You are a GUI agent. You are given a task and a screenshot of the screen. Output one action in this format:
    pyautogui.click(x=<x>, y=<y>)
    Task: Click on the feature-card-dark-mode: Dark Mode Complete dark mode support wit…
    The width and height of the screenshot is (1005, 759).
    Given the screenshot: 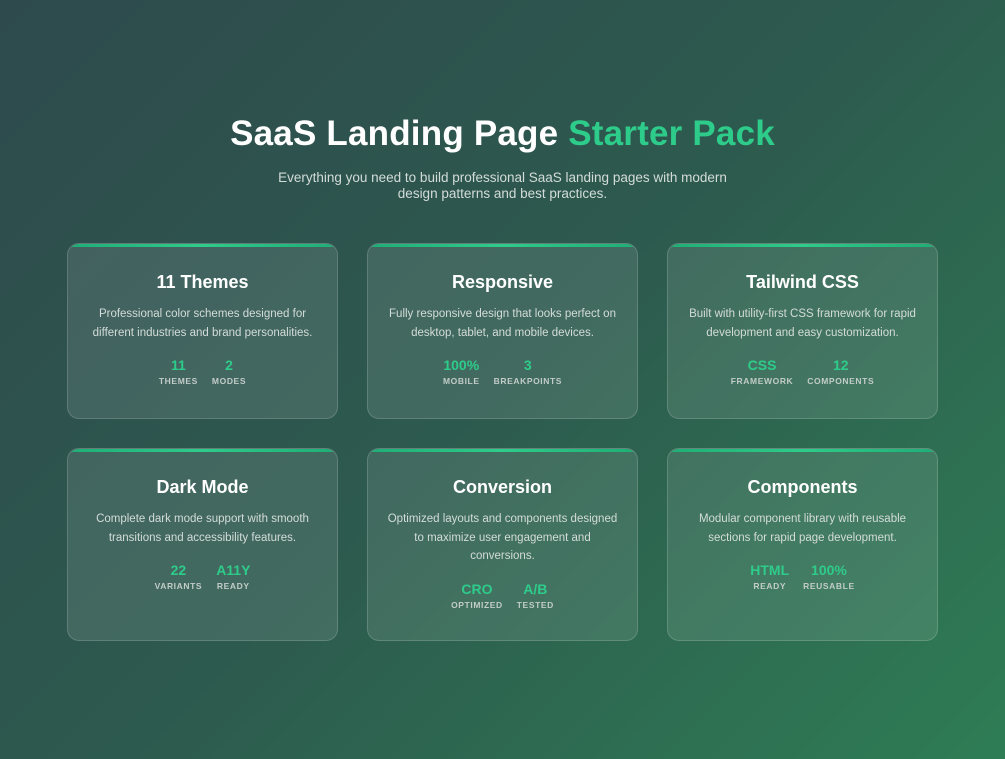 What is the action you would take?
    pyautogui.click(x=202, y=544)
    